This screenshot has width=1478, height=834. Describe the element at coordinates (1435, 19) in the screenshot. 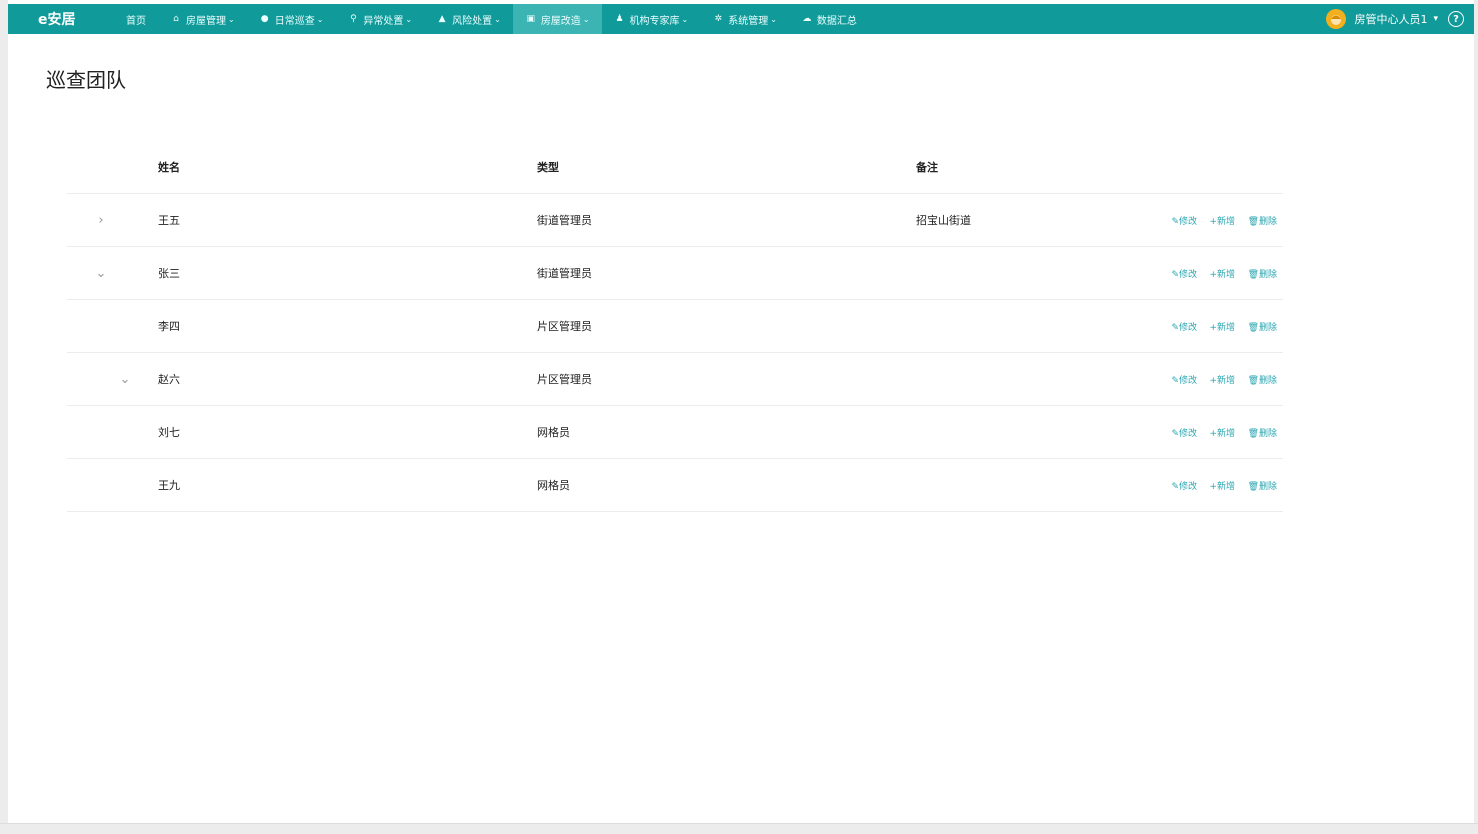

I see `user-dropdown-caret-icon: ▾` at that location.